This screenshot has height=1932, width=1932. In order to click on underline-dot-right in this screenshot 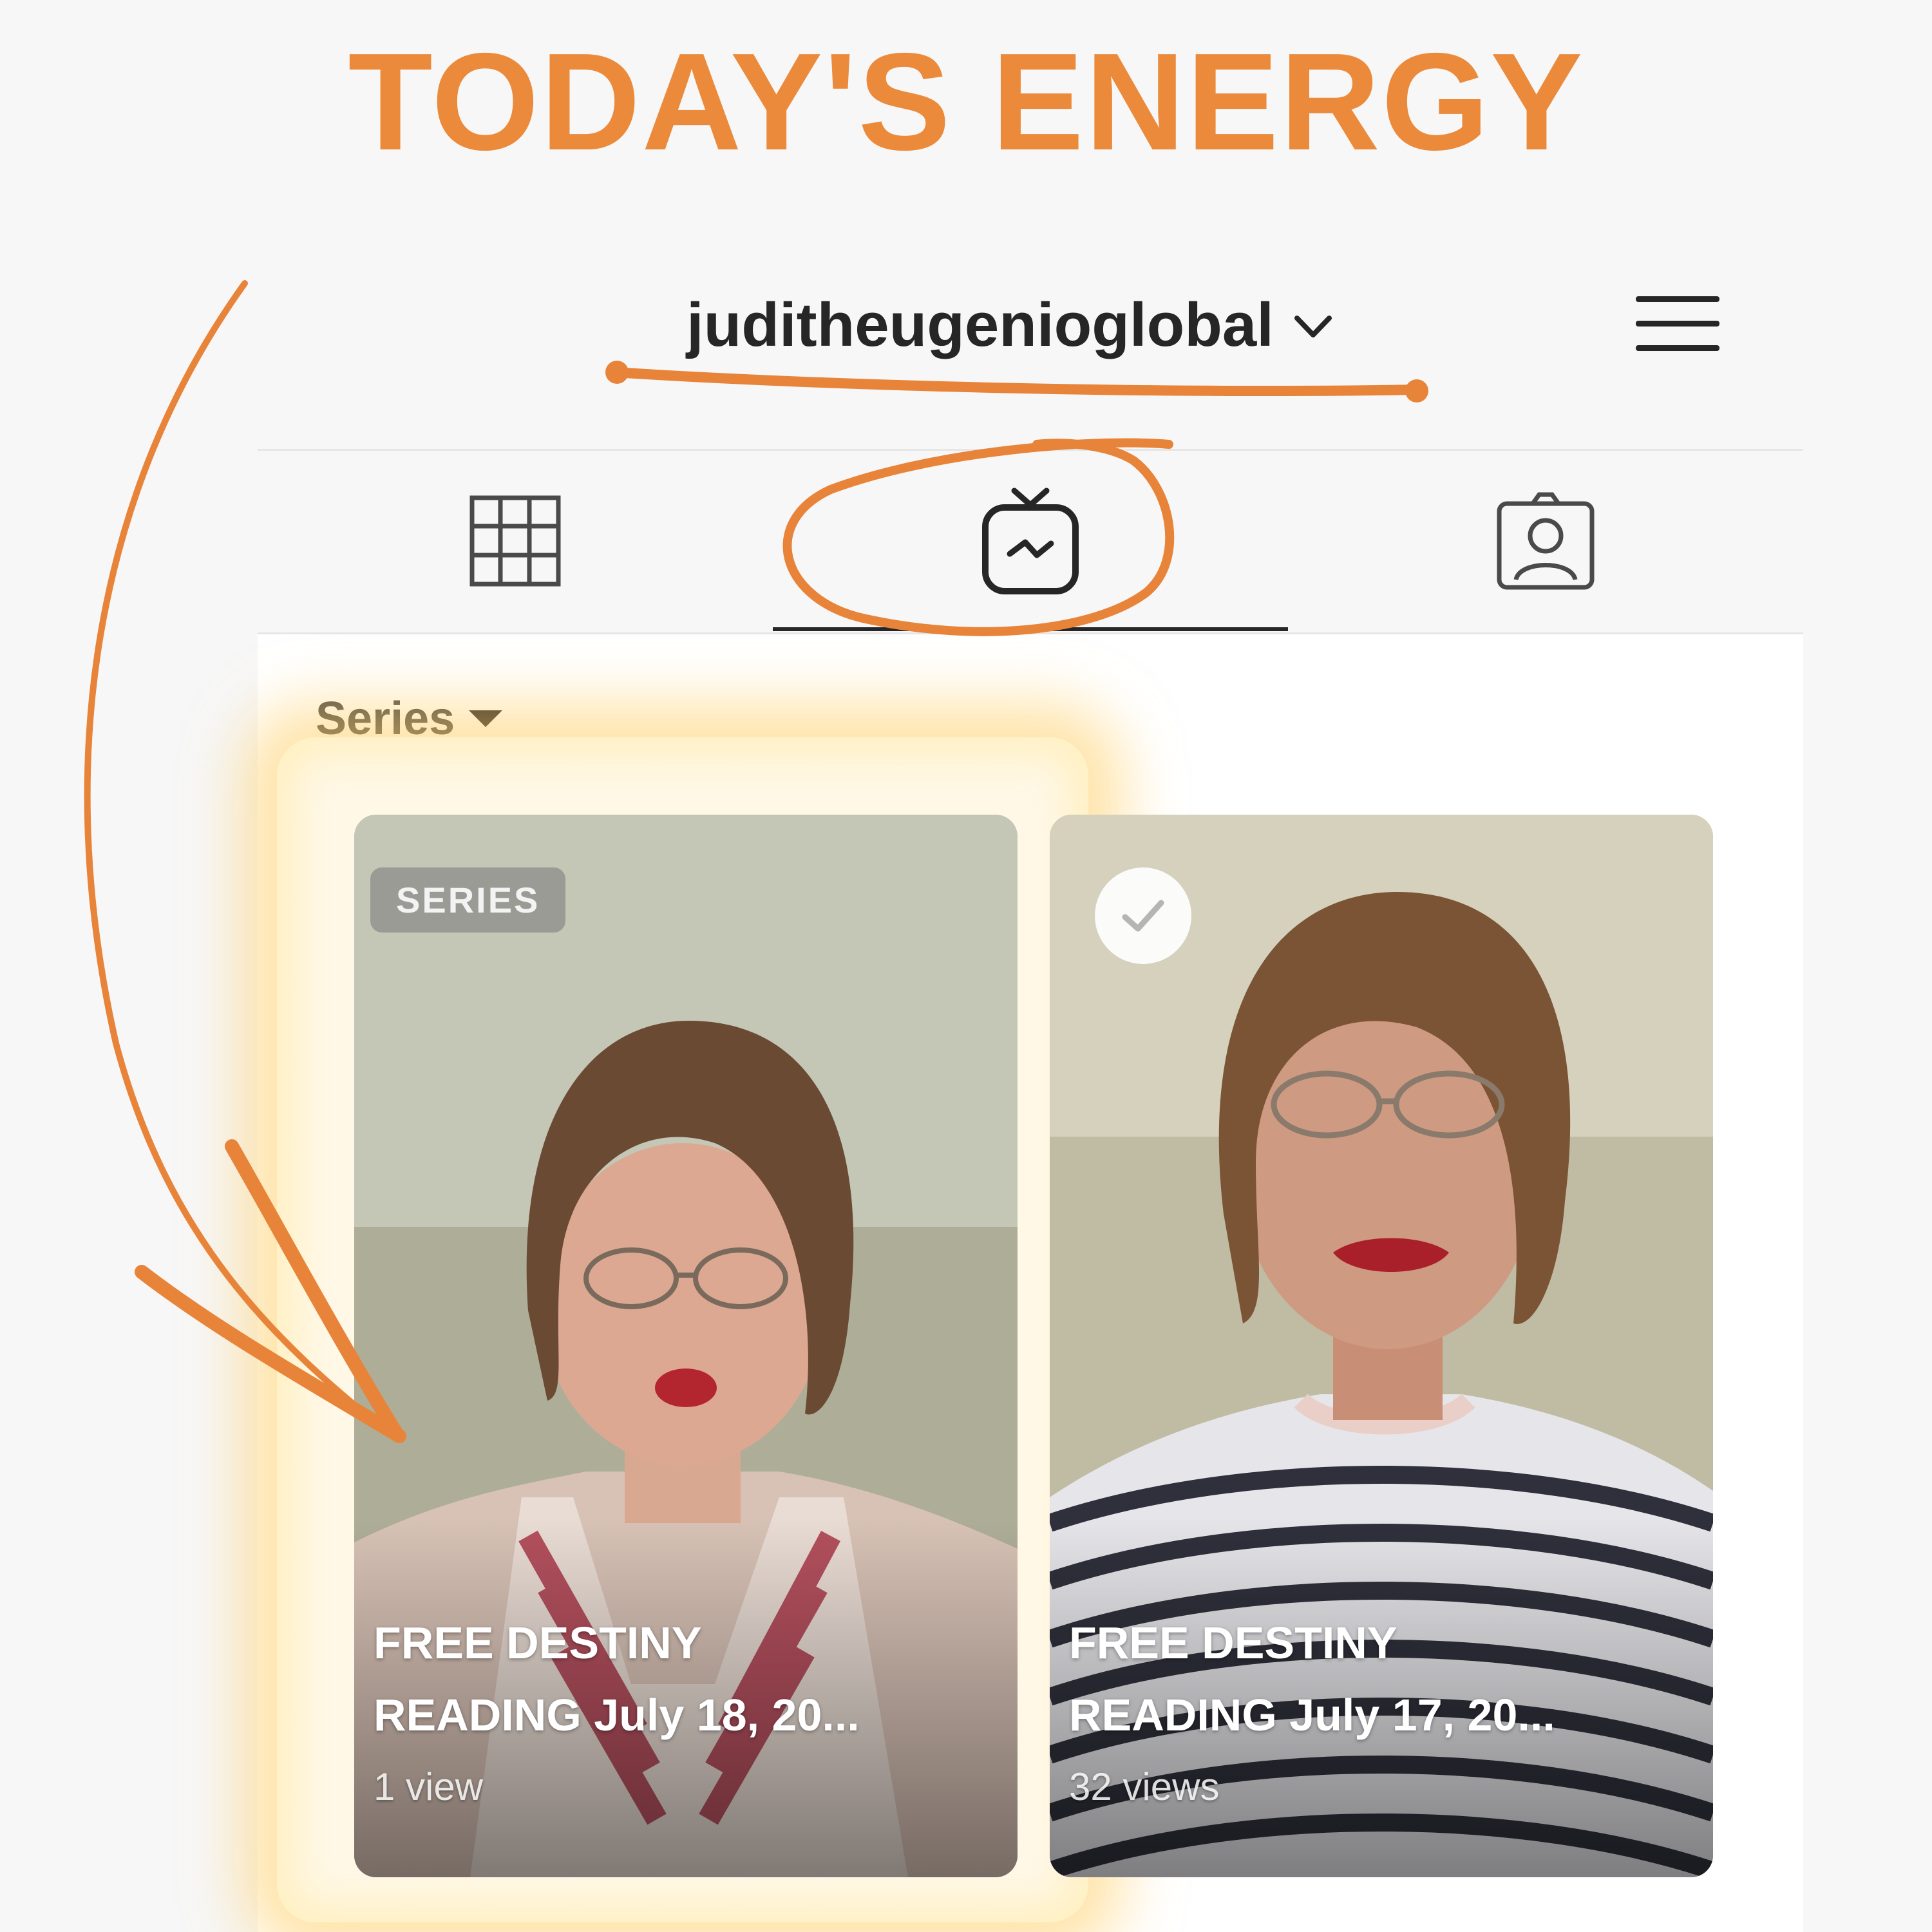, I will do `click(1416, 390)`.